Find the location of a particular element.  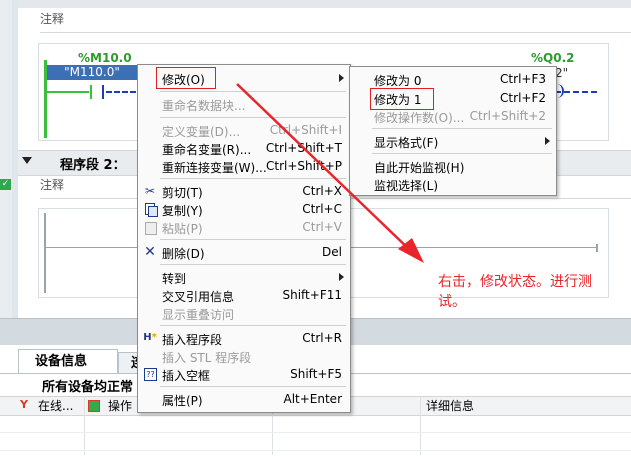

coil-operand: %Q0.2 is located at coordinates (553, 58).